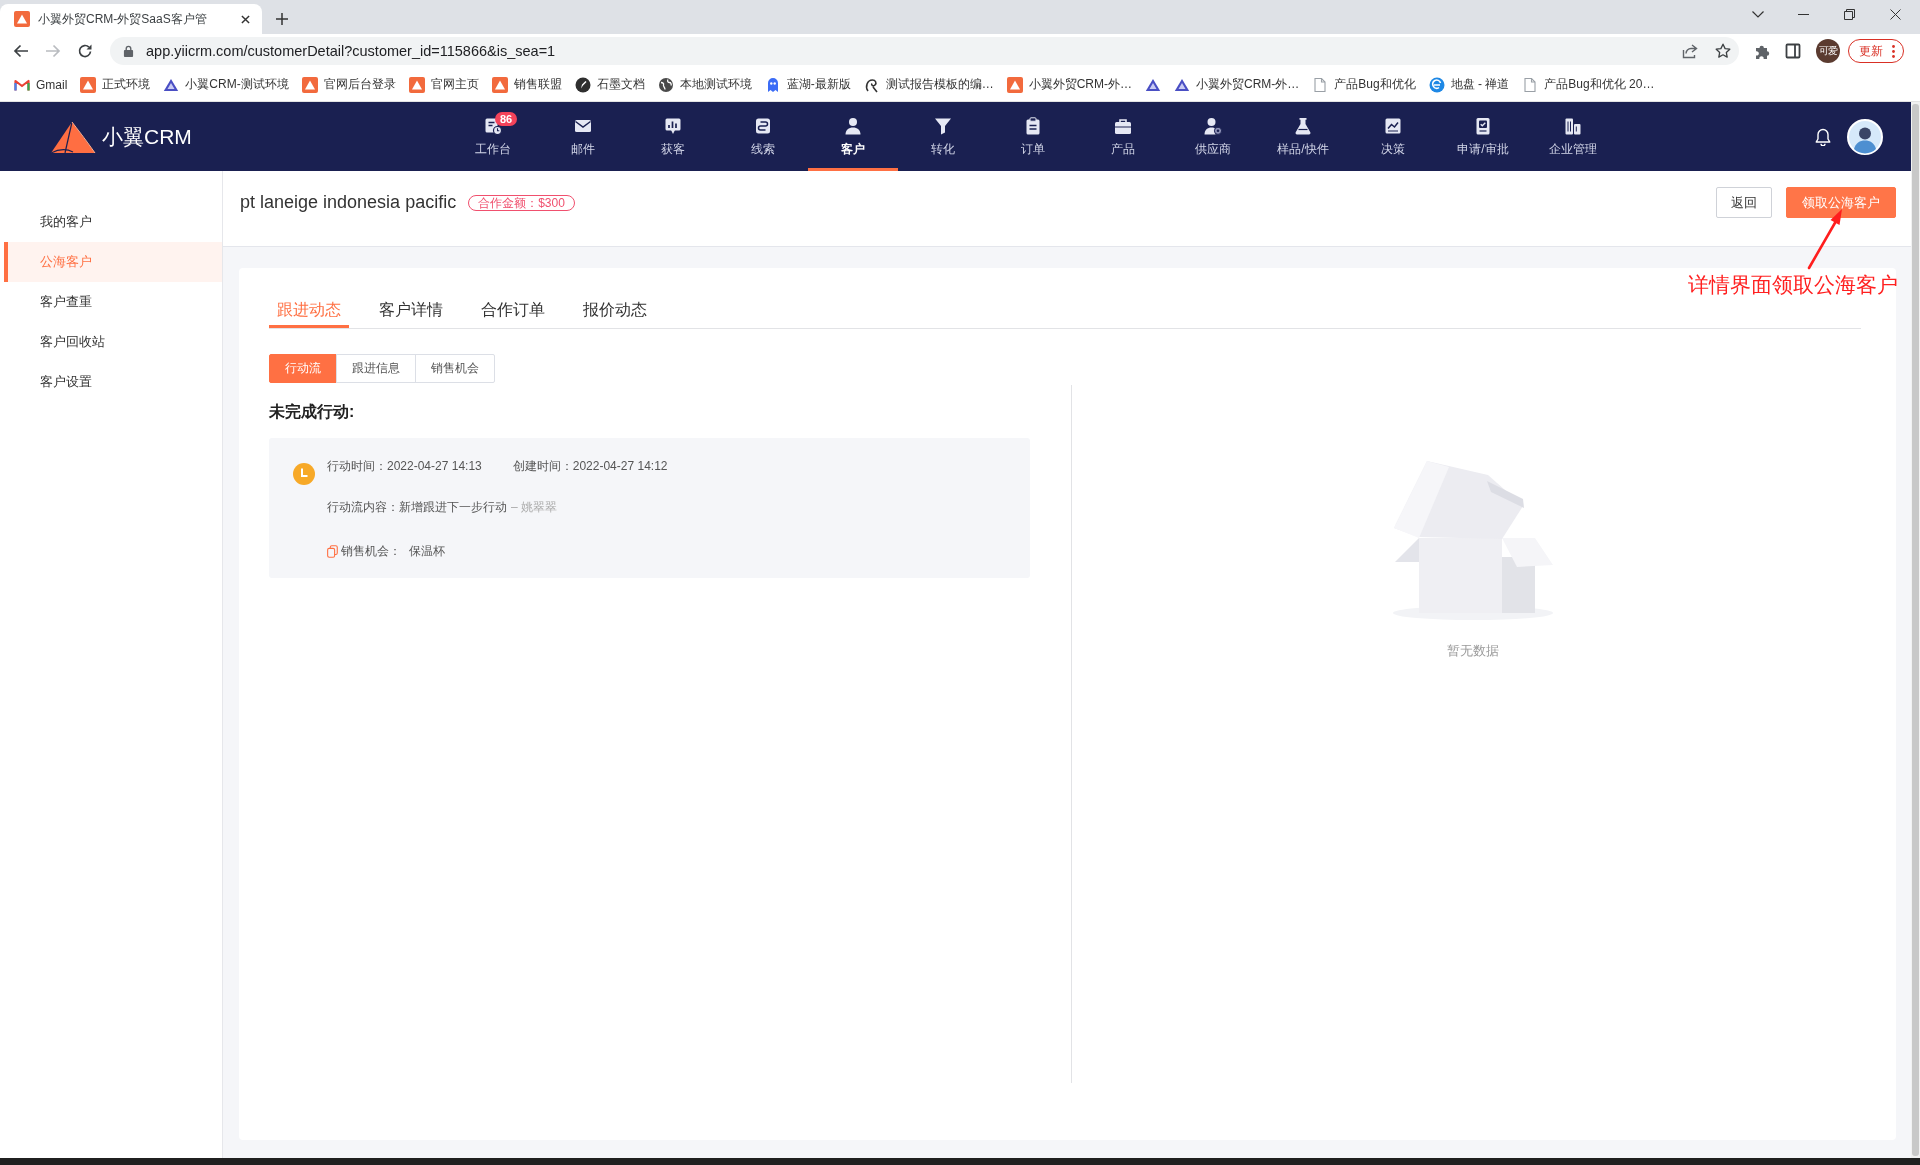  What do you see at coordinates (1690, 51) in the screenshot?
I see `share-icon` at bounding box center [1690, 51].